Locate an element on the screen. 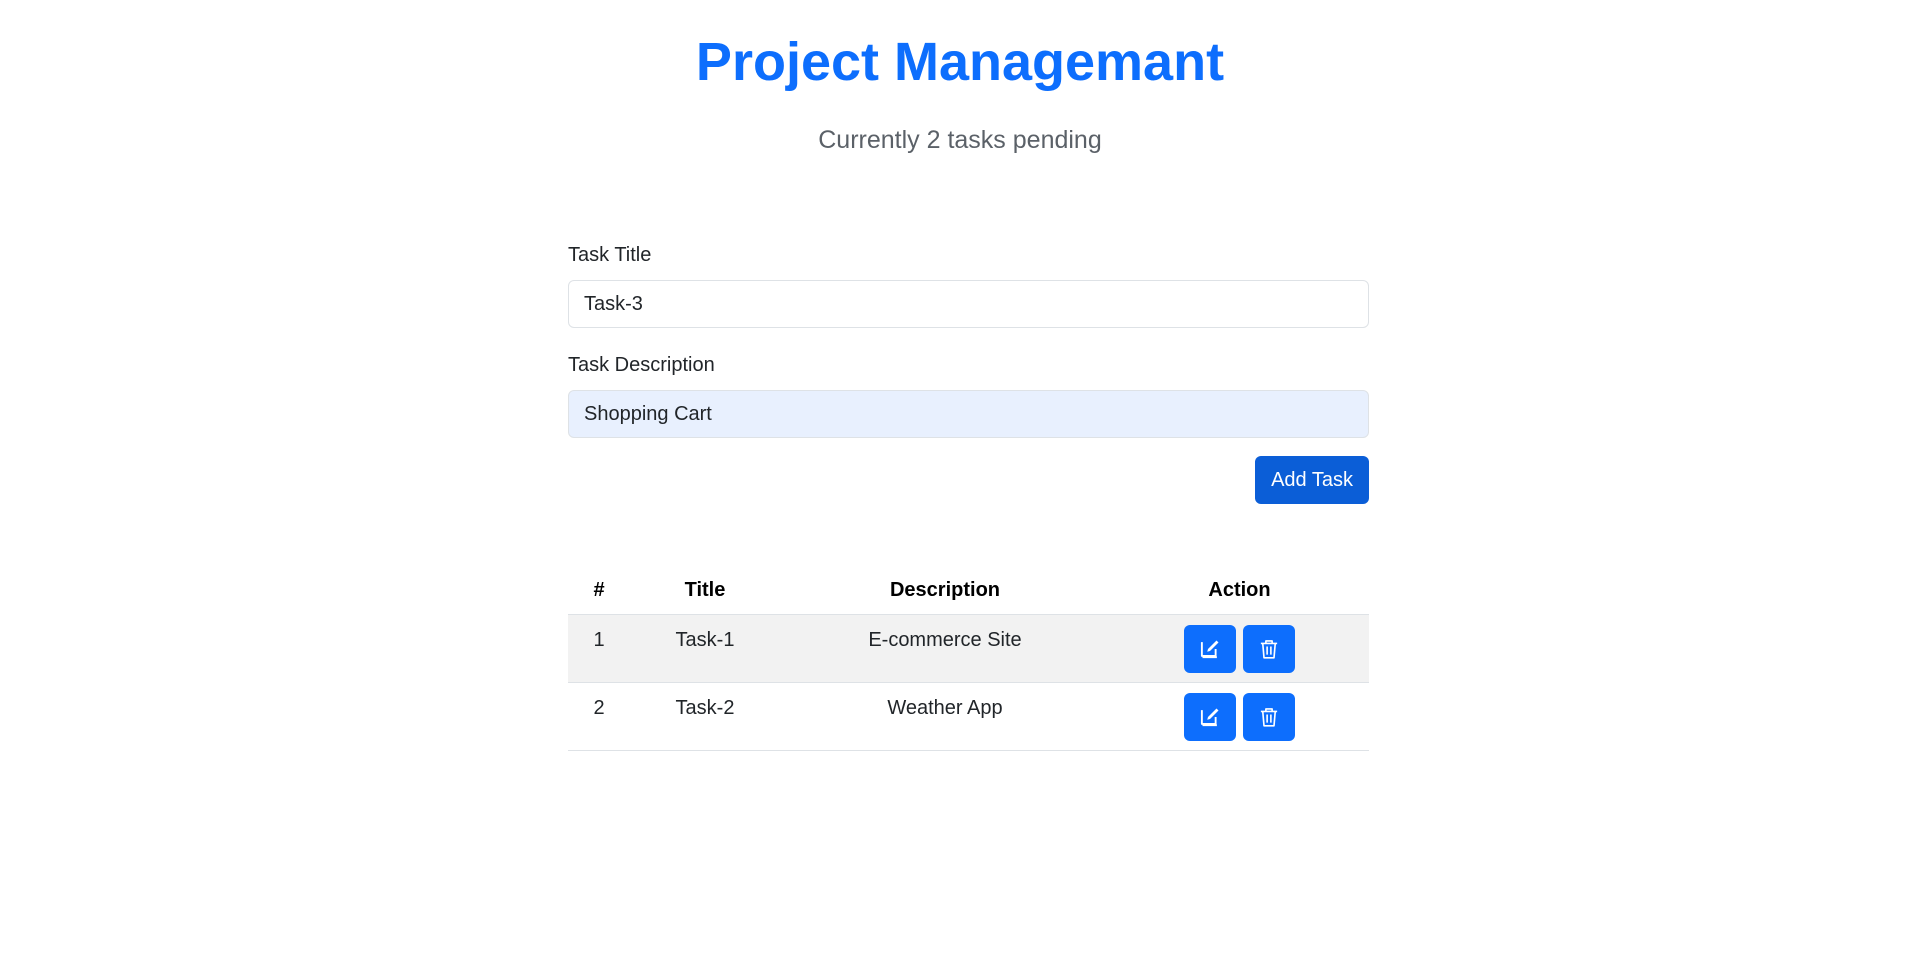 The width and height of the screenshot is (1920, 957). task-number-cell: 1 is located at coordinates (599, 648).